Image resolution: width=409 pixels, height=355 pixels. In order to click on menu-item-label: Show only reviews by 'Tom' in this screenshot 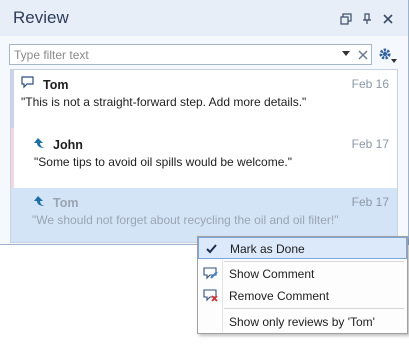, I will do `click(302, 322)`.